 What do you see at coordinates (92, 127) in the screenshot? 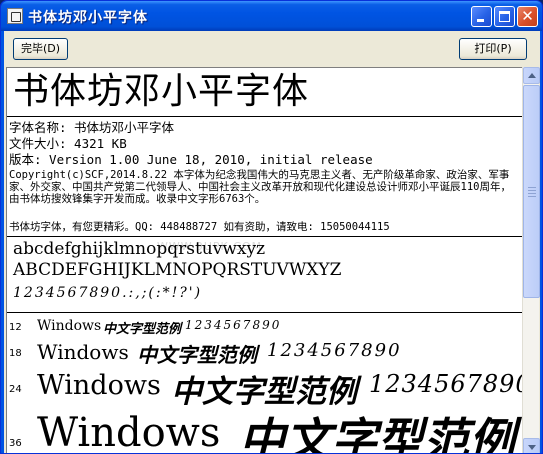
I see `font-name-line: 字体名称: 书体坊邓小平字体` at bounding box center [92, 127].